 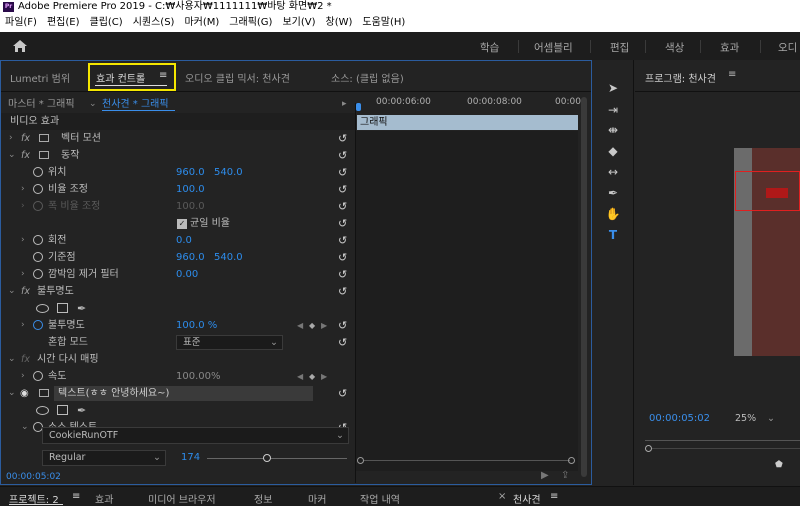 I want to click on timeline-horizontal-scrollbar, so click(x=467, y=461).